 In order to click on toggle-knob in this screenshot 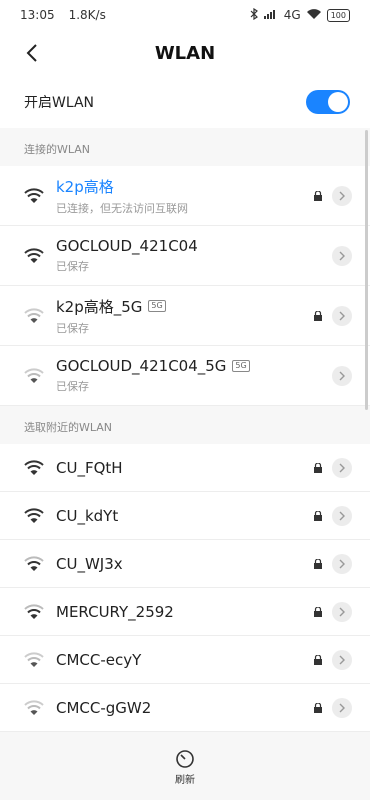, I will do `click(338, 102)`.